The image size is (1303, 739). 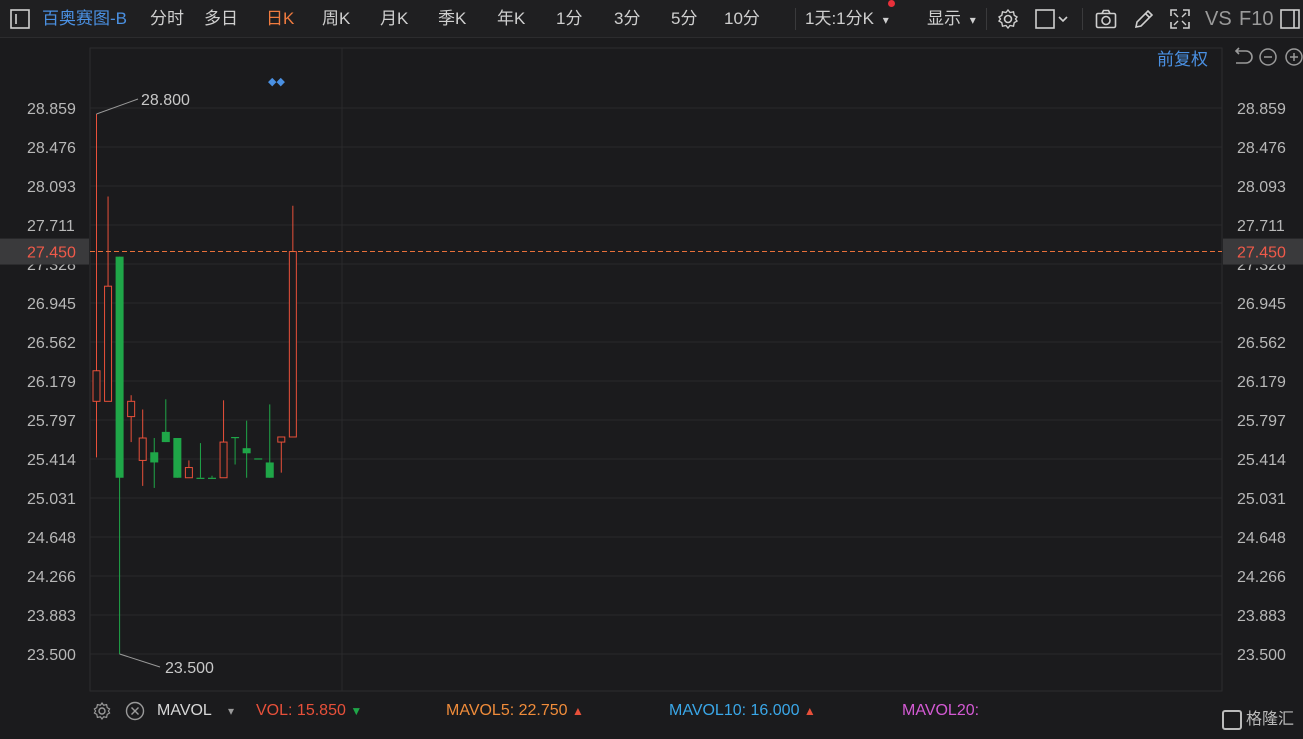 What do you see at coordinates (51, 382) in the screenshot?
I see `left-tick-label: 26.179` at bounding box center [51, 382].